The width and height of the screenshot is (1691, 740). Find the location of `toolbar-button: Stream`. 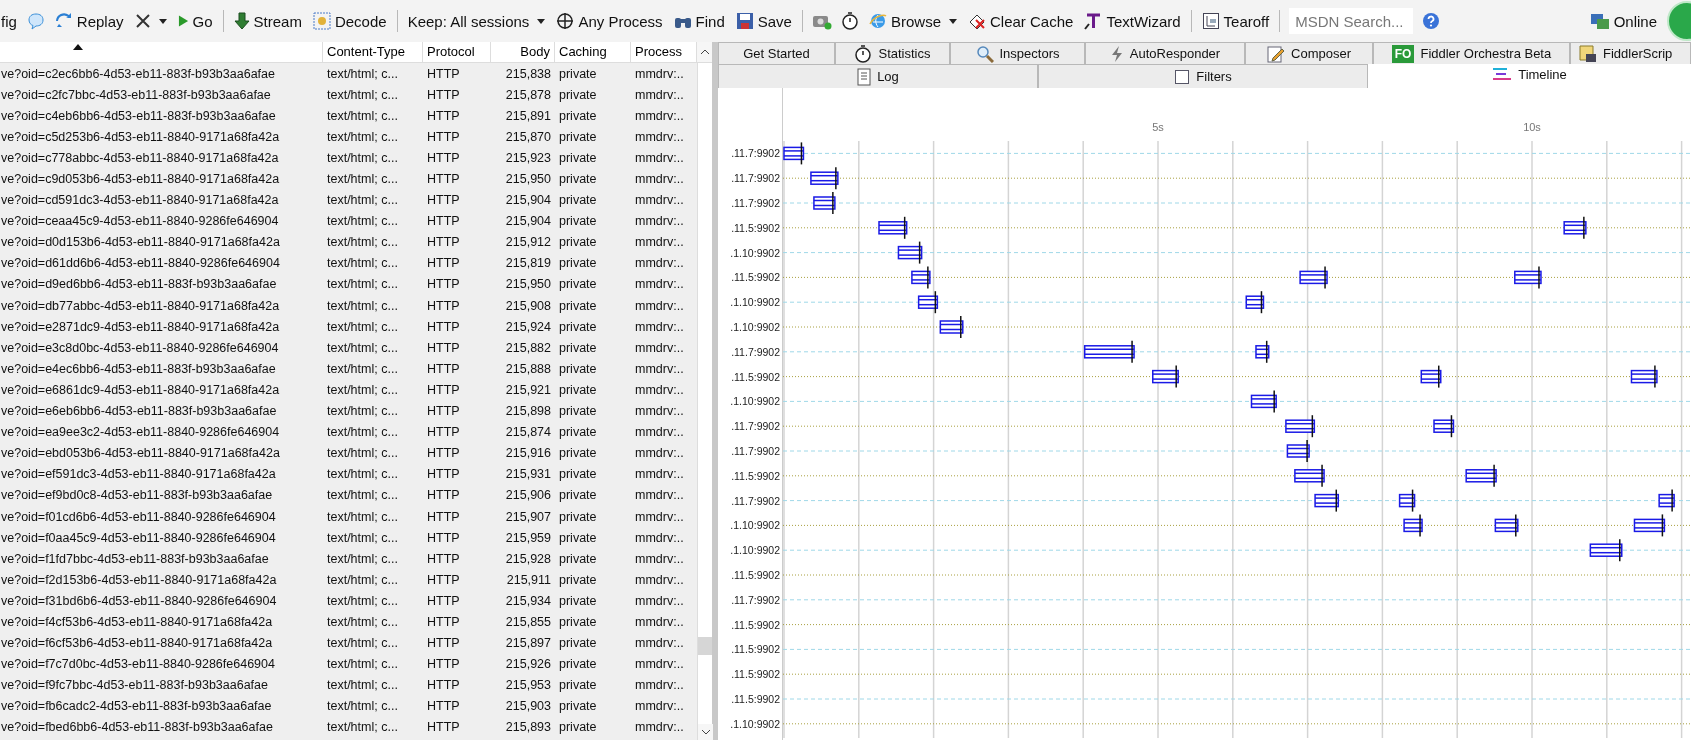

toolbar-button: Stream is located at coordinates (267, 21).